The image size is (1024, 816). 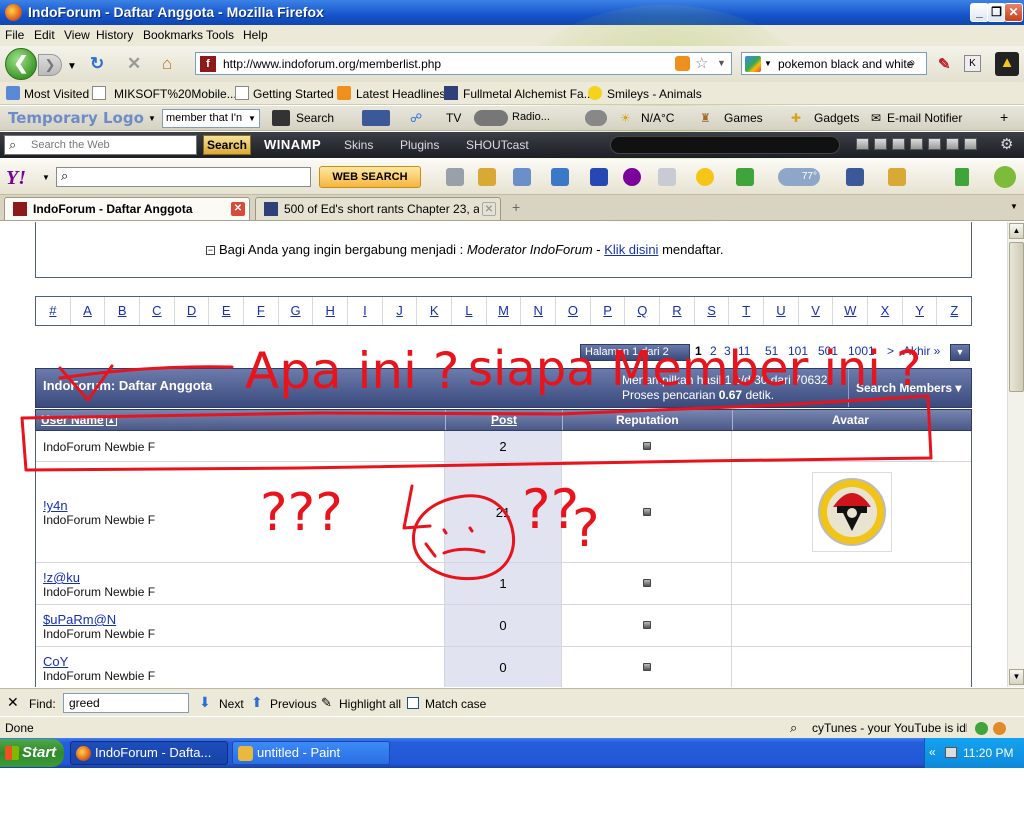 What do you see at coordinates (370, 704) in the screenshot?
I see `highlight-all-button: Highlight all` at bounding box center [370, 704].